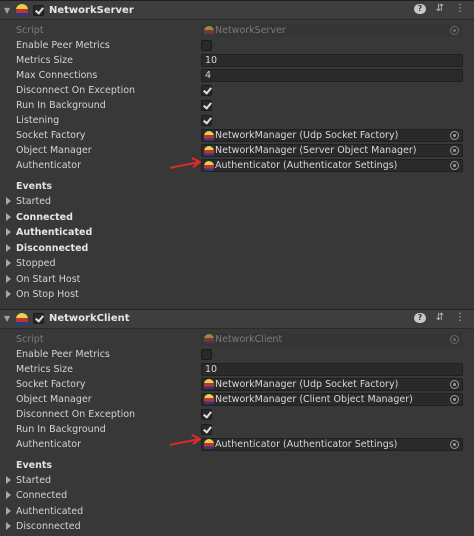  What do you see at coordinates (237, 10) in the screenshot?
I see `network-server-header: ▼ NetworkServer ? ⇵ ⋮` at bounding box center [237, 10].